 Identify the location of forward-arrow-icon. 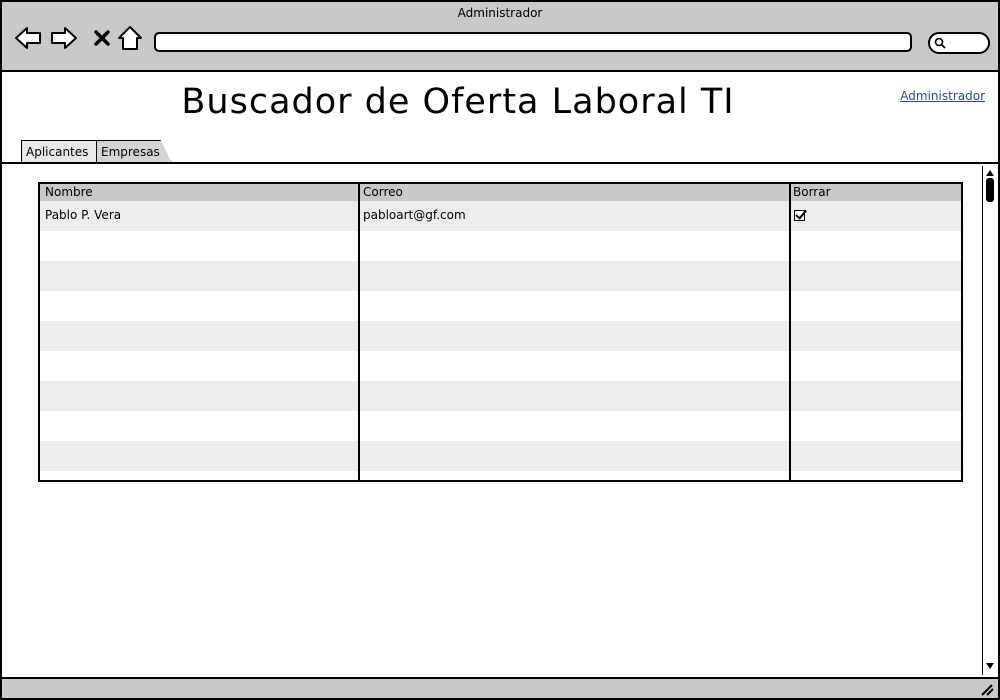
(64, 38).